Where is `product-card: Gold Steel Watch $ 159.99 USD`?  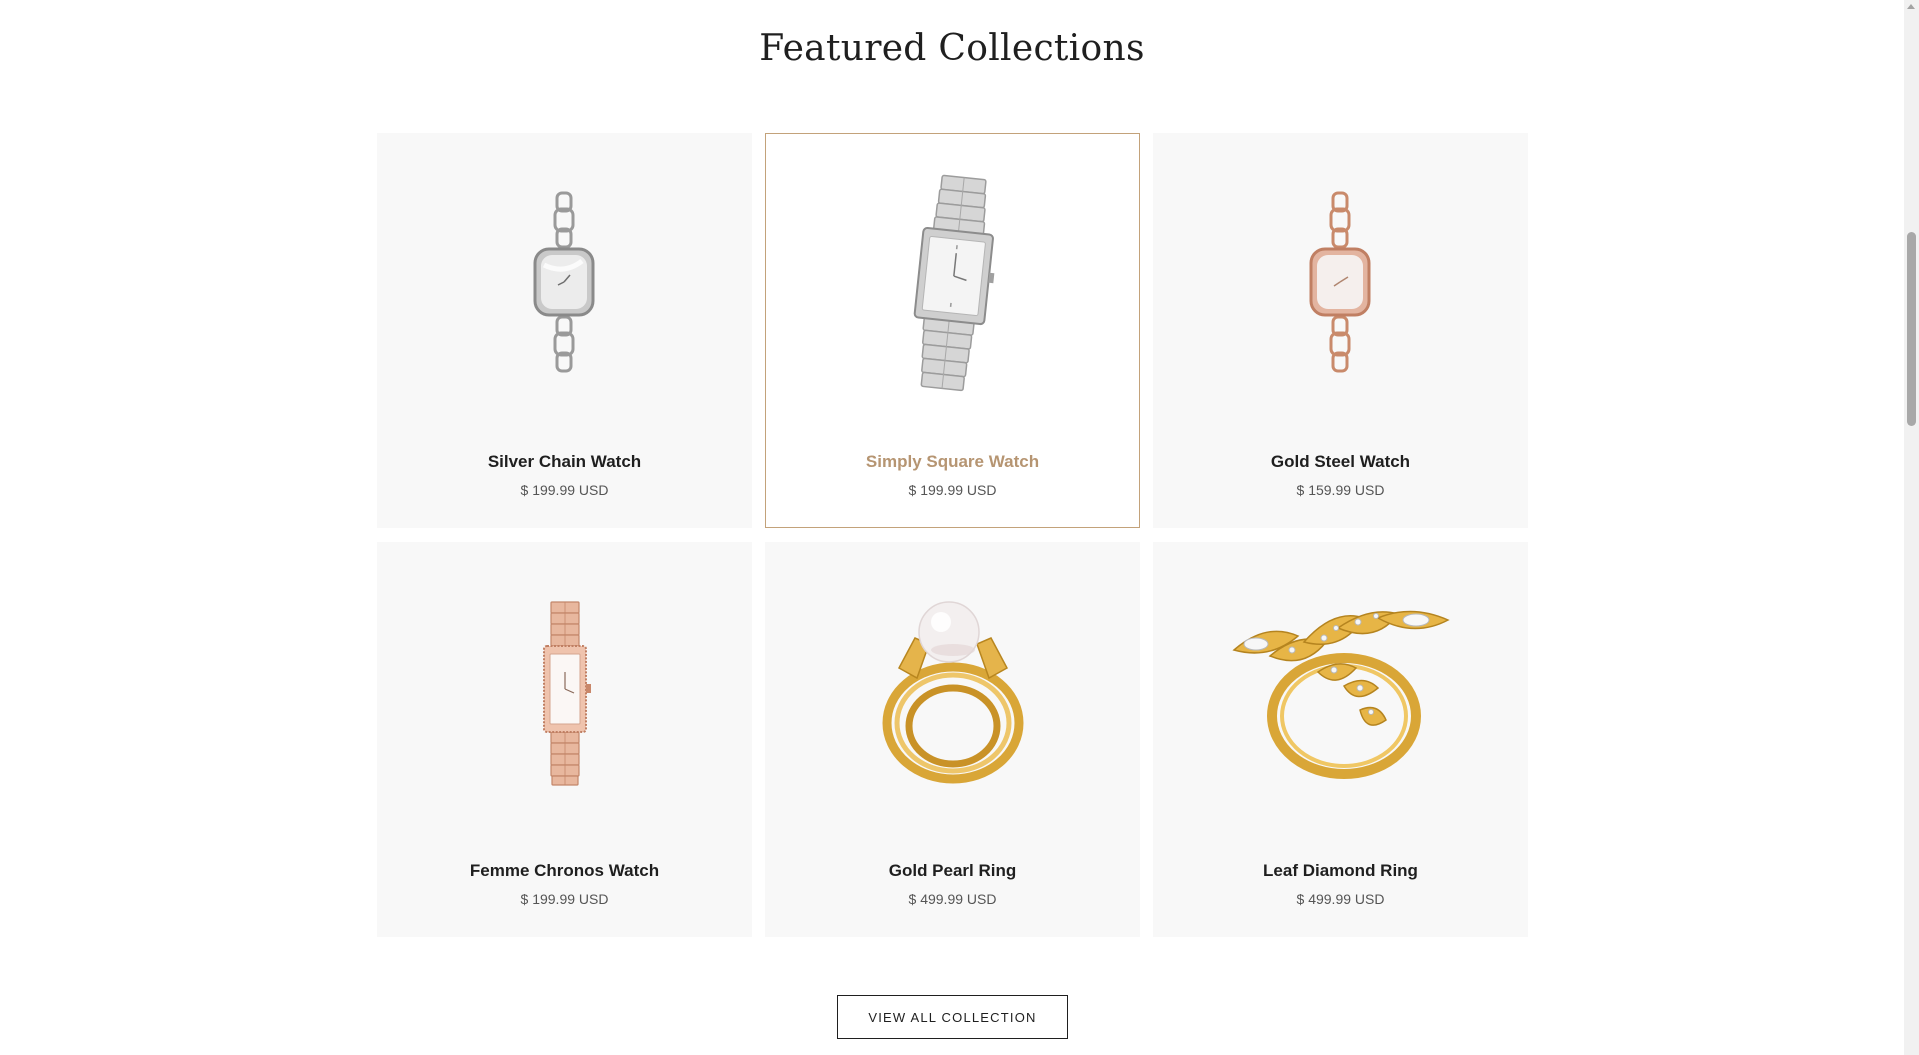
product-card: Gold Steel Watch $ 159.99 USD is located at coordinates (1340, 330).